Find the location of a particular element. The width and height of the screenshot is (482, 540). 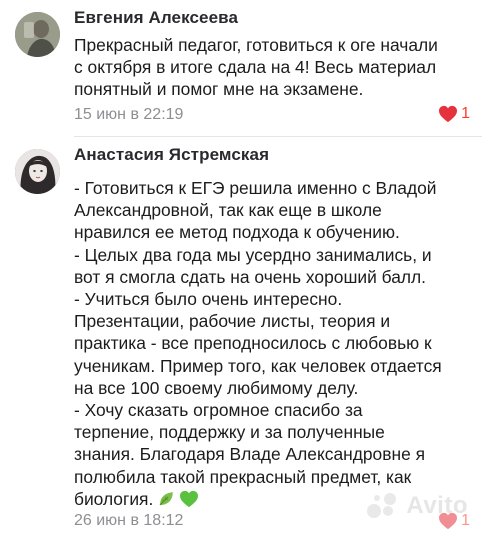

green-heart-emoji-icon is located at coordinates (189, 501).